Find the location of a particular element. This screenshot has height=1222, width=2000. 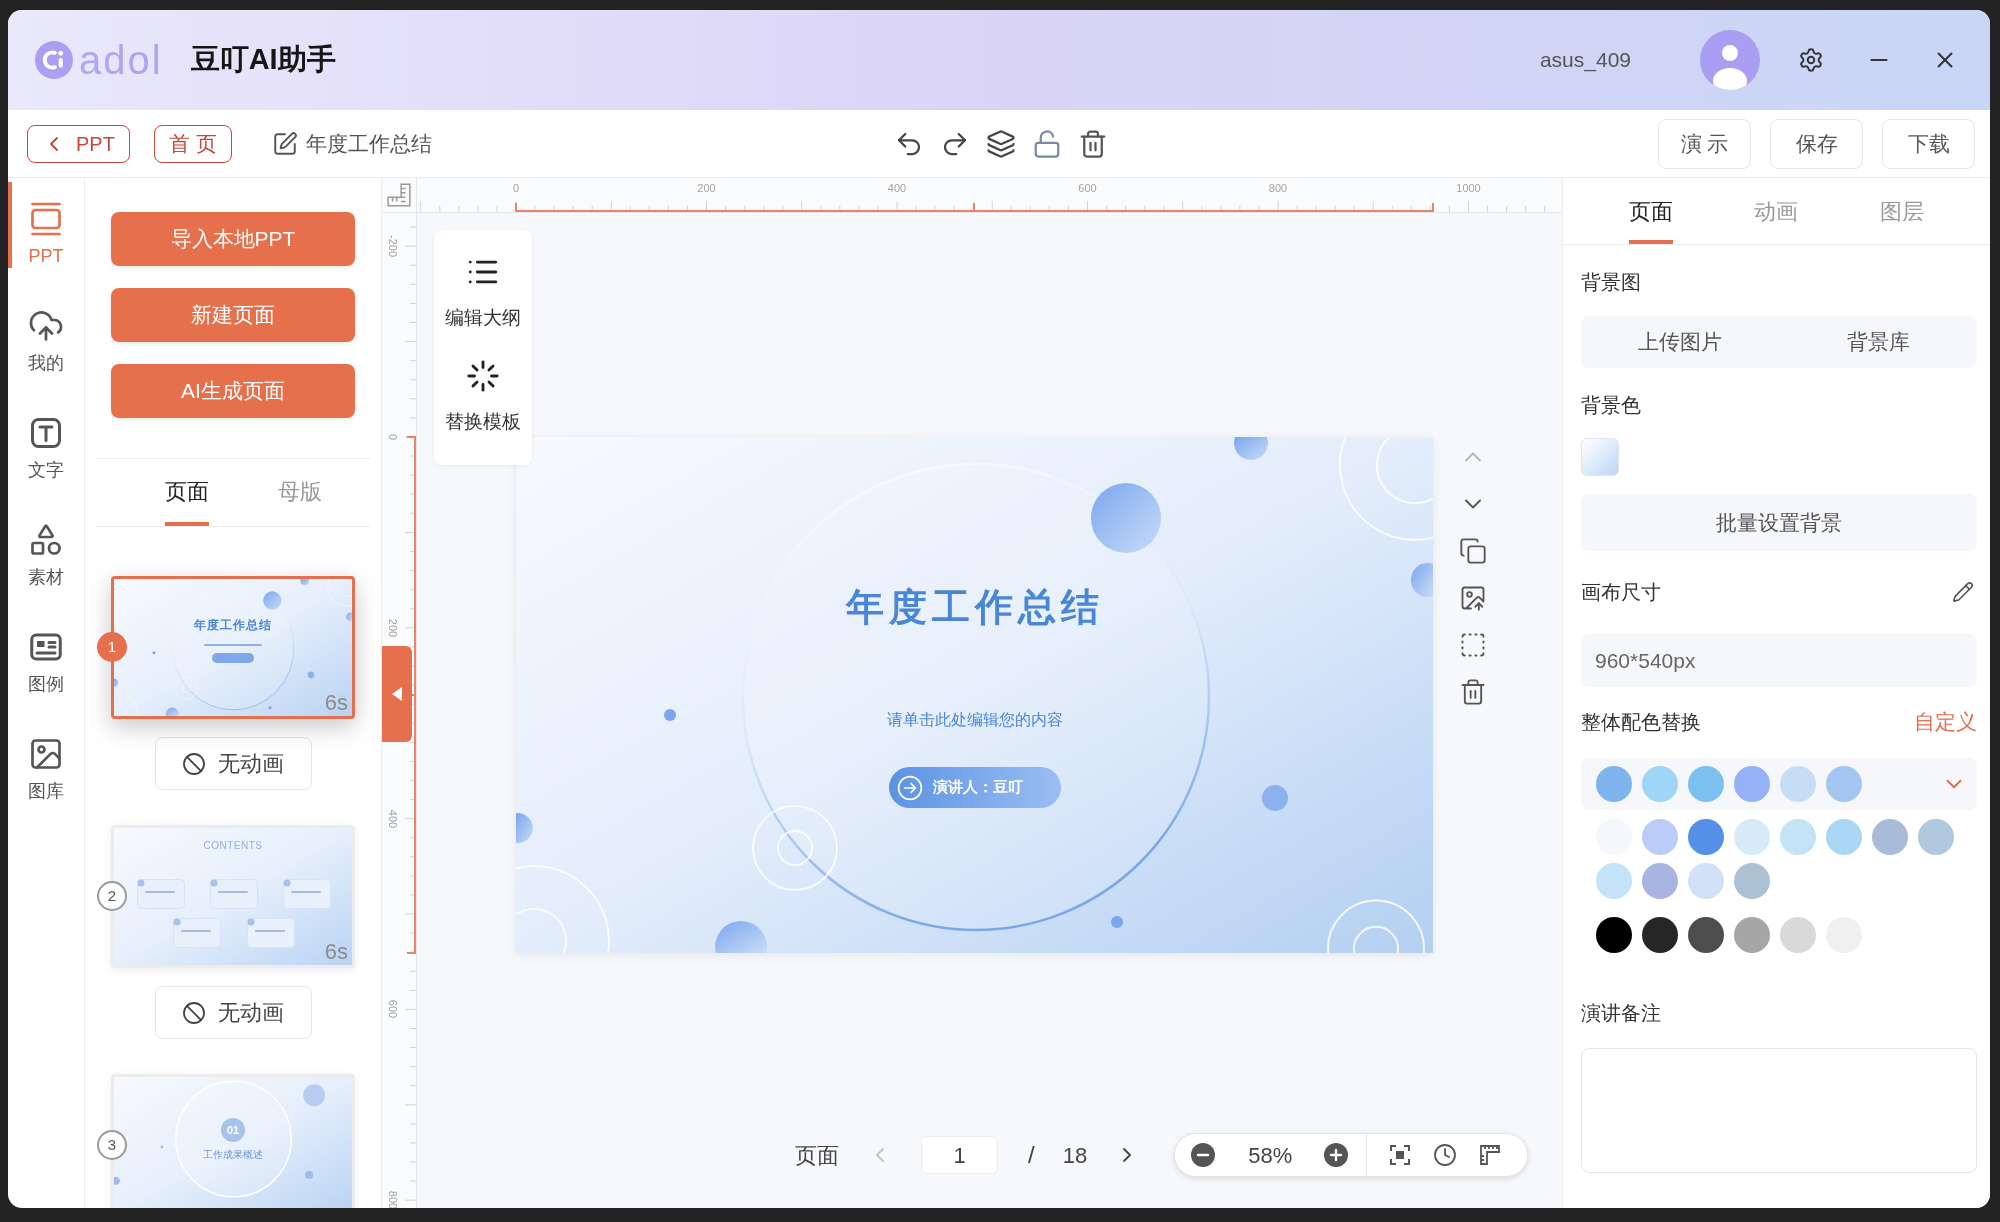

batch-background-button: 批量设置背景 is located at coordinates (1779, 522).